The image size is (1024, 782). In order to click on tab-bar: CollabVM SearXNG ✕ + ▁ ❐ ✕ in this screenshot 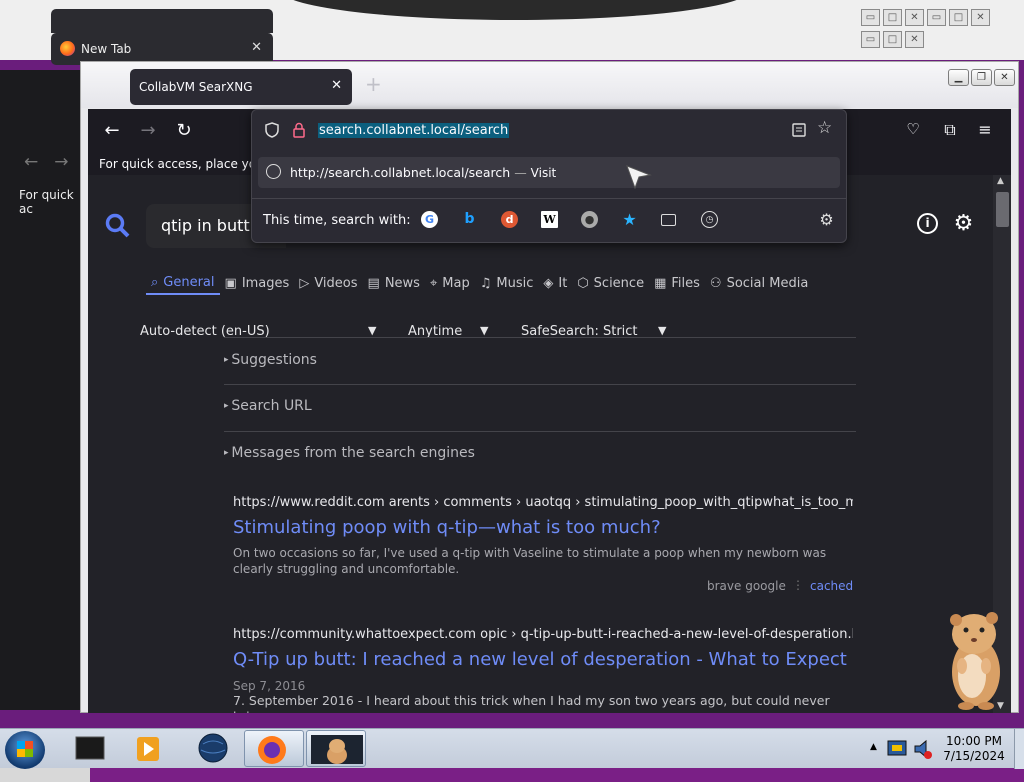, I will do `click(549, 85)`.